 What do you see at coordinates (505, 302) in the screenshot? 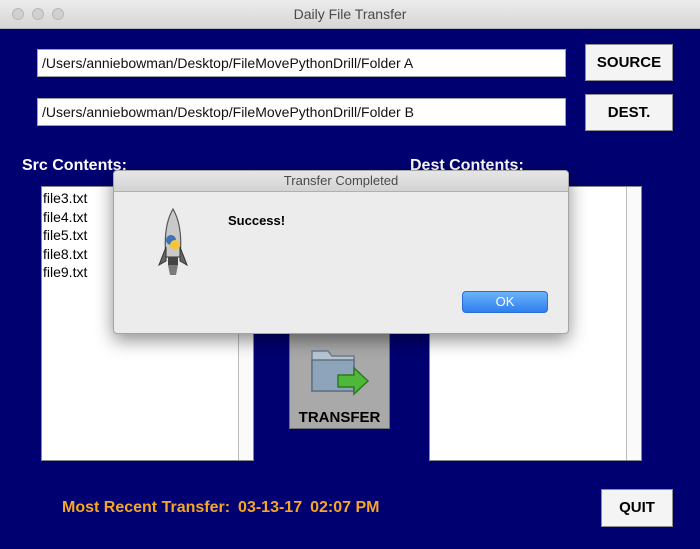
I see `ok-button: OK` at bounding box center [505, 302].